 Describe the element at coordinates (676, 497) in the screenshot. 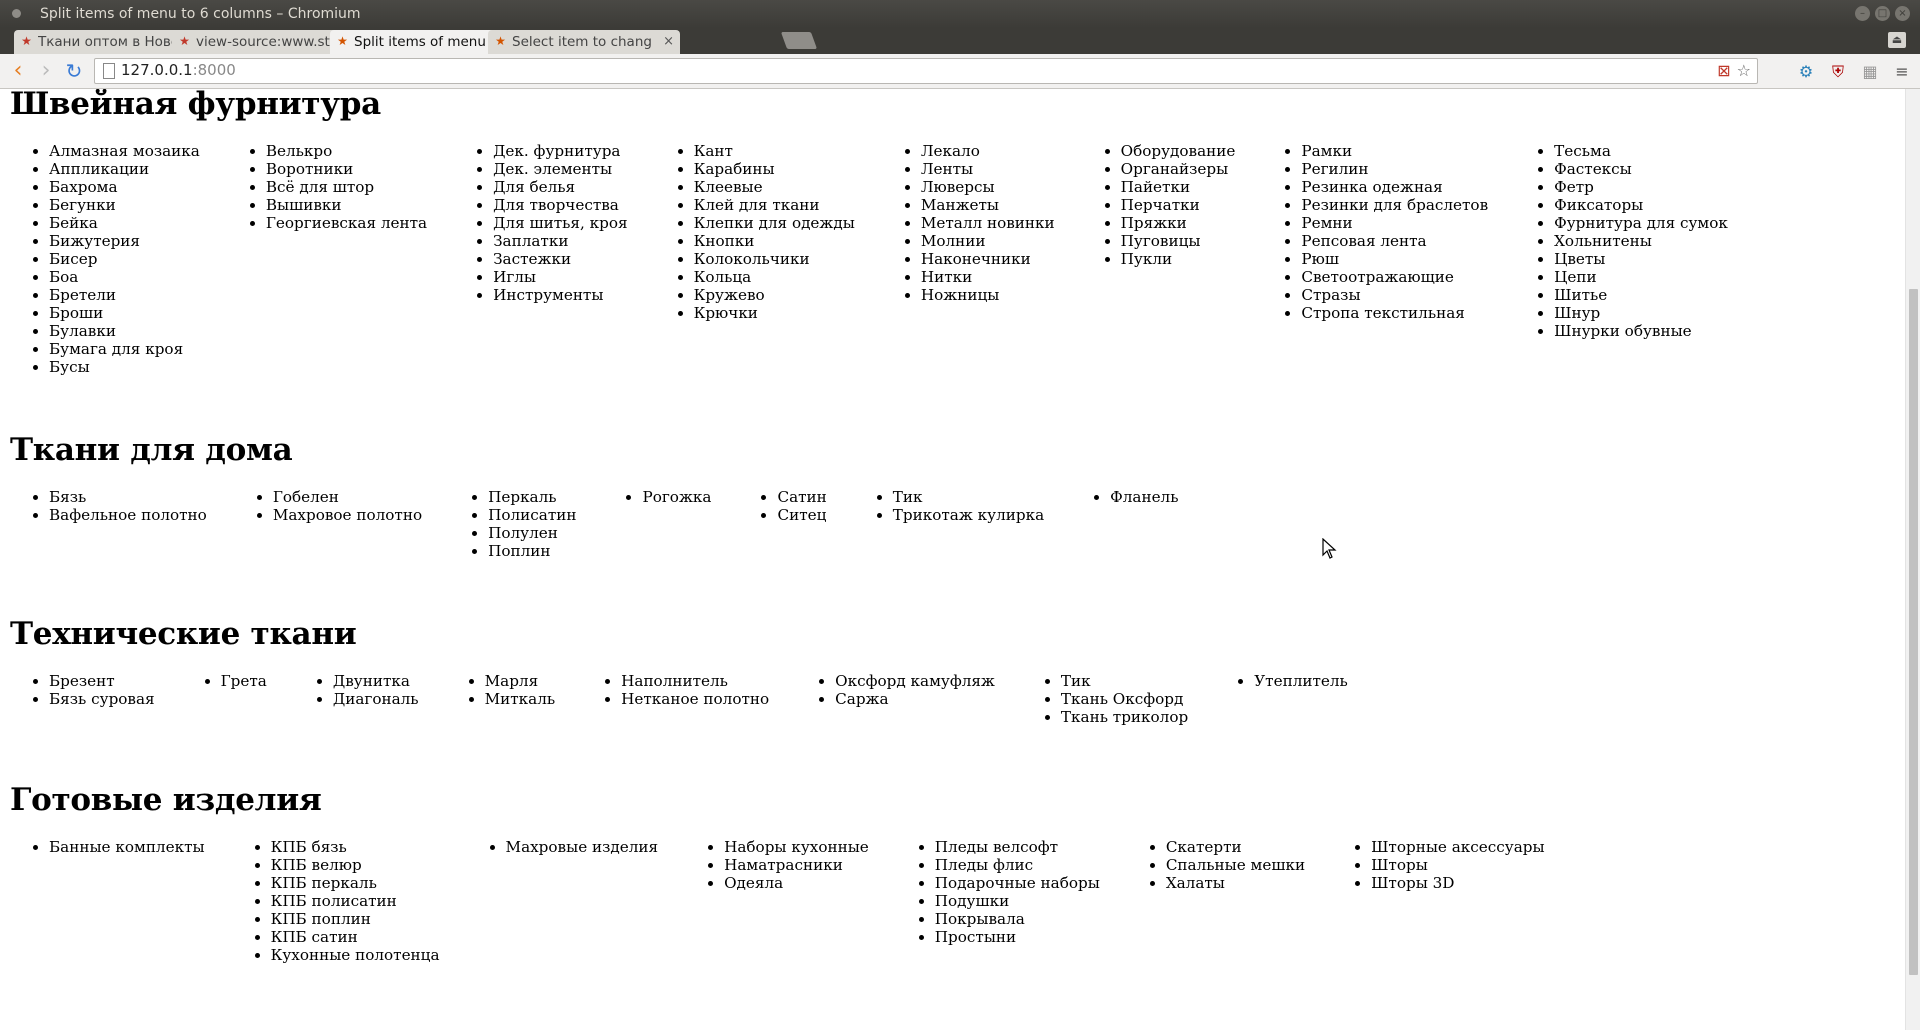

I see `menu-item: Рогожка` at that location.